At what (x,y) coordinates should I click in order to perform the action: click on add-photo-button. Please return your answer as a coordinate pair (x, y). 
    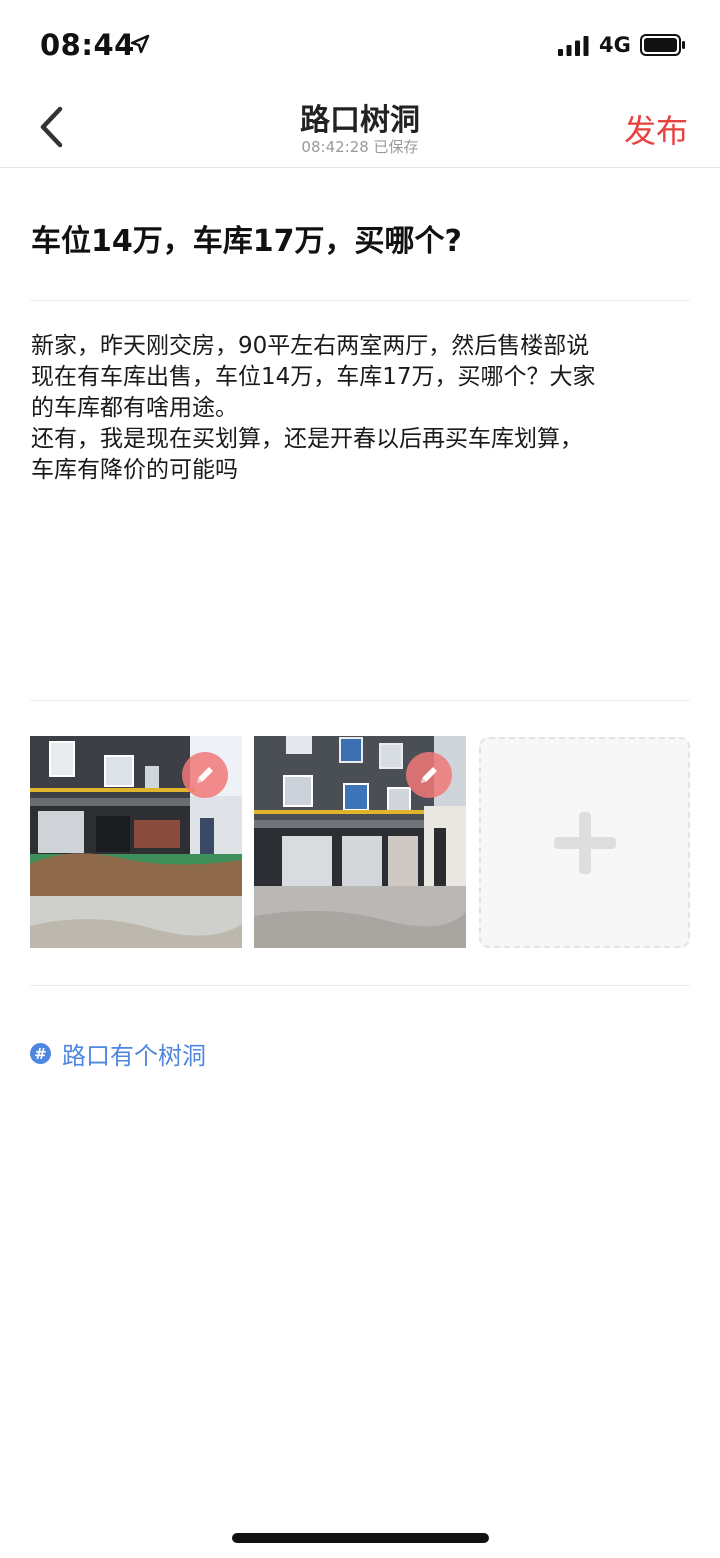
    Looking at the image, I should click on (584, 842).